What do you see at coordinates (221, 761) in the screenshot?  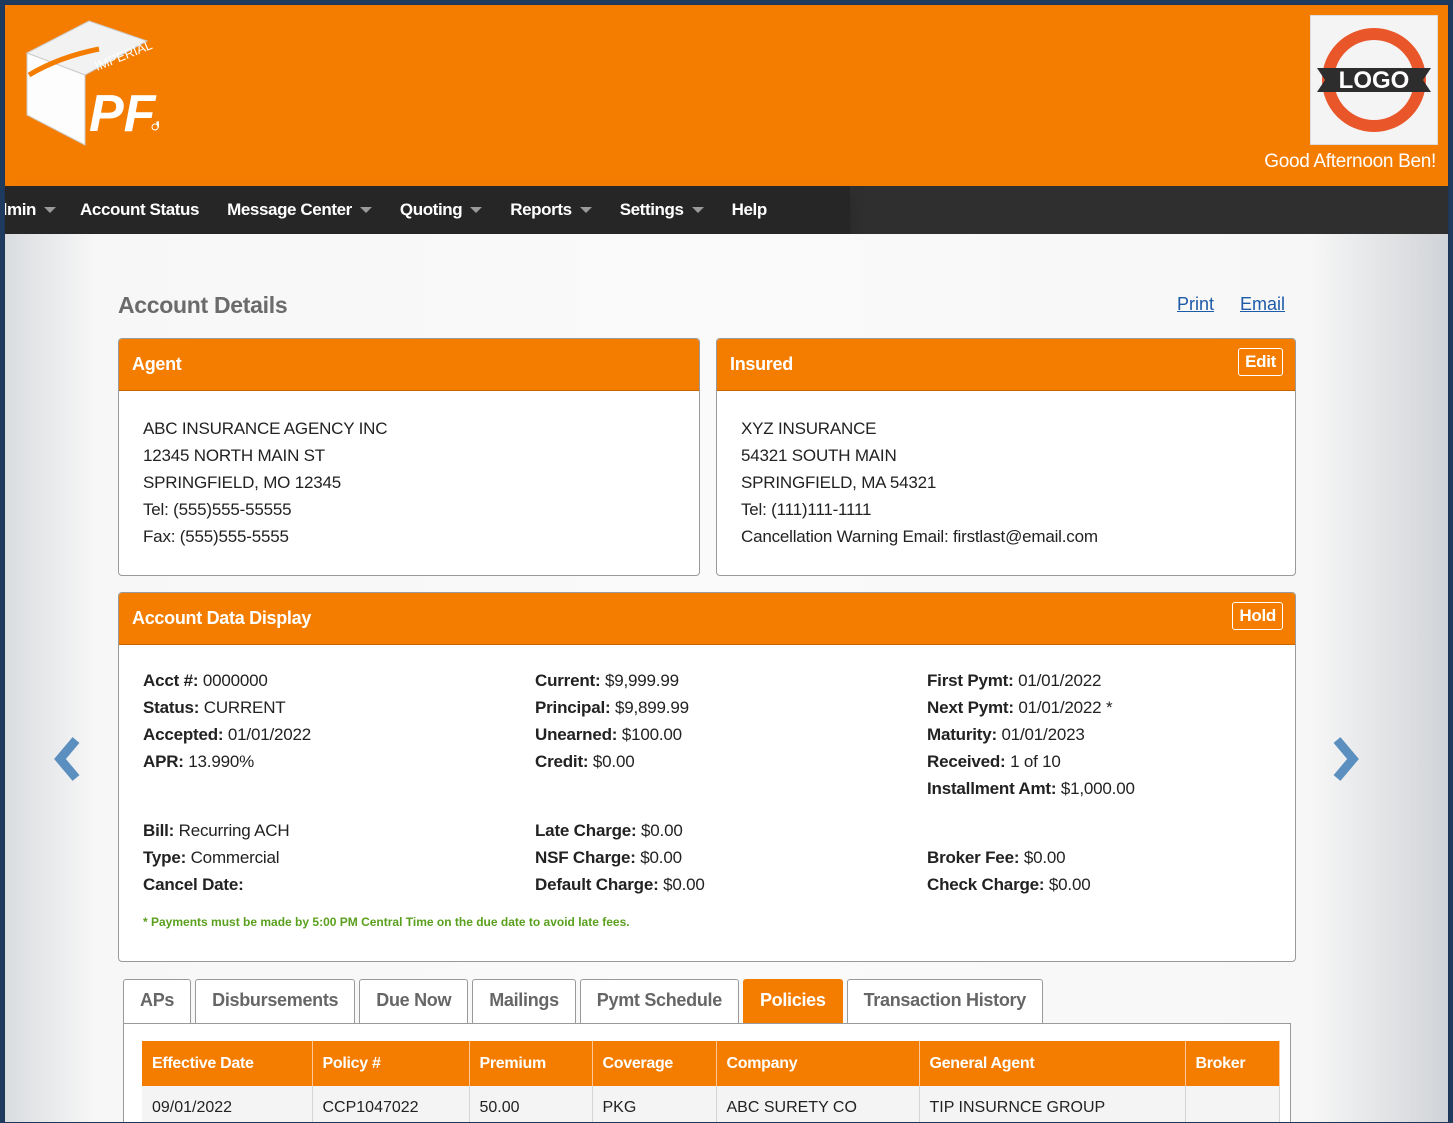 I see `field-value: 13.990%` at bounding box center [221, 761].